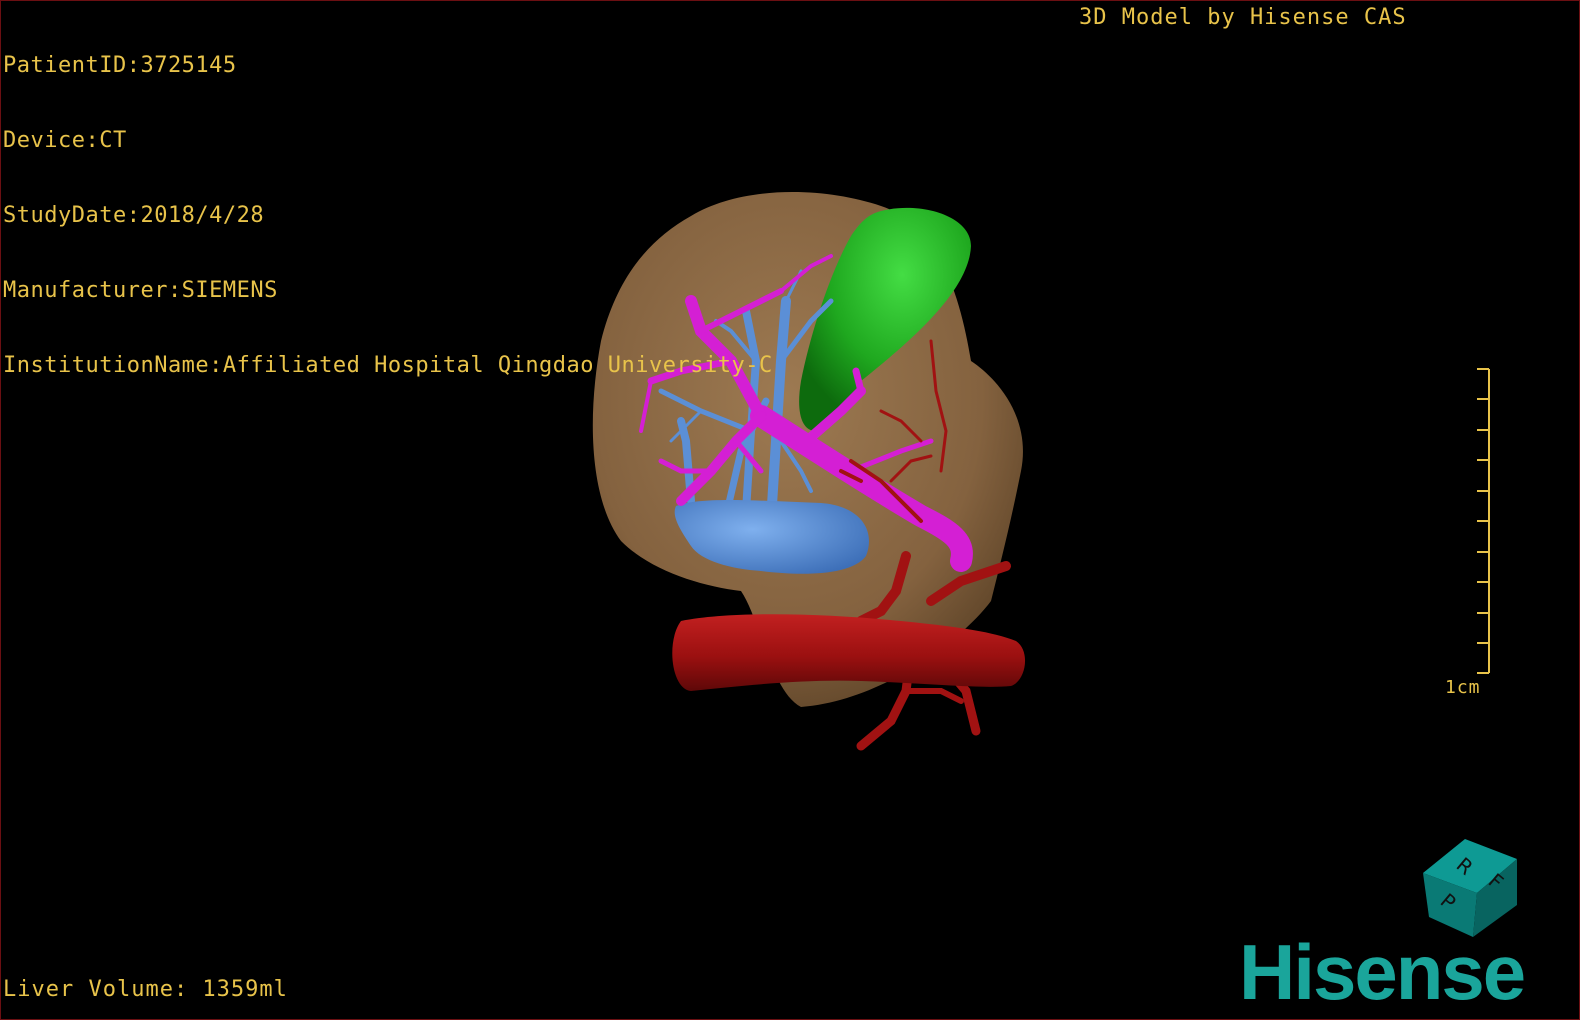 The width and height of the screenshot is (1580, 1020). What do you see at coordinates (1463, 687) in the screenshot?
I see `scale-bar-label: 1cm` at bounding box center [1463, 687].